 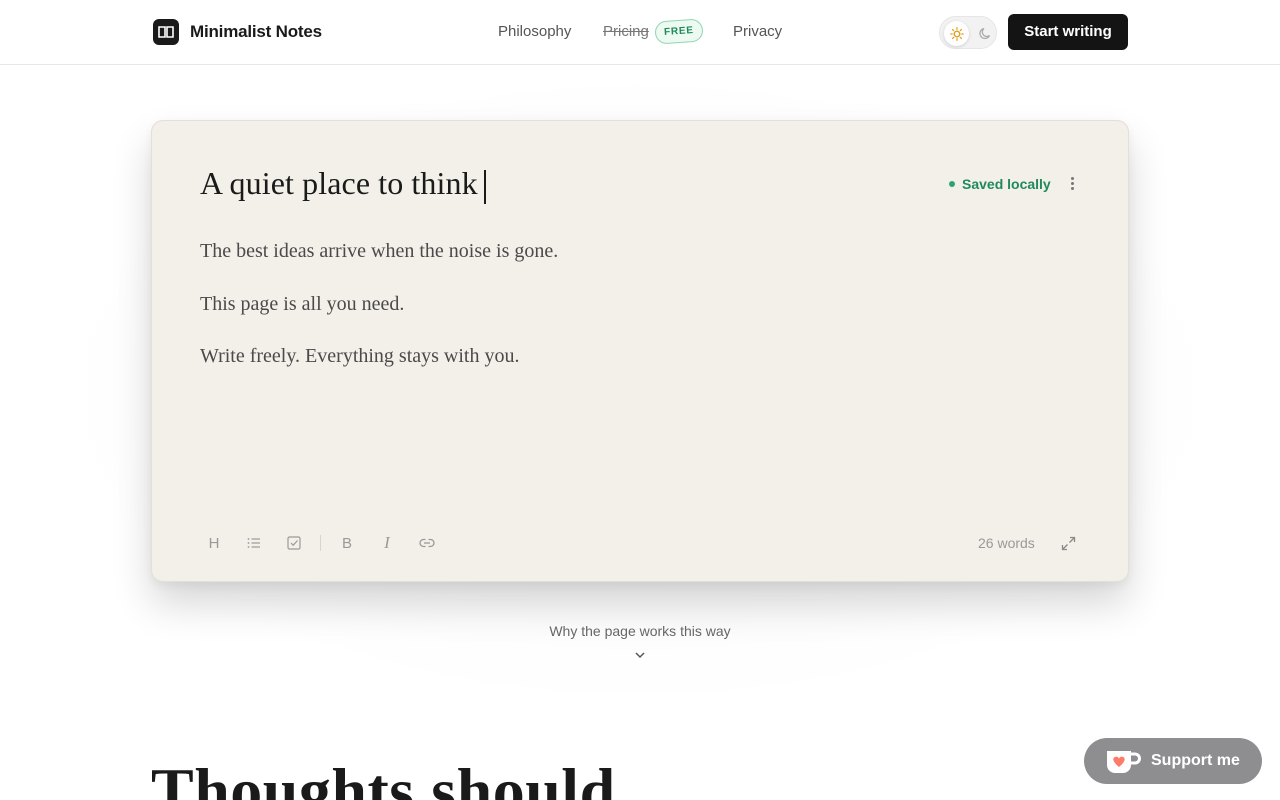 What do you see at coordinates (1195, 760) in the screenshot?
I see `support-label: Support me` at bounding box center [1195, 760].